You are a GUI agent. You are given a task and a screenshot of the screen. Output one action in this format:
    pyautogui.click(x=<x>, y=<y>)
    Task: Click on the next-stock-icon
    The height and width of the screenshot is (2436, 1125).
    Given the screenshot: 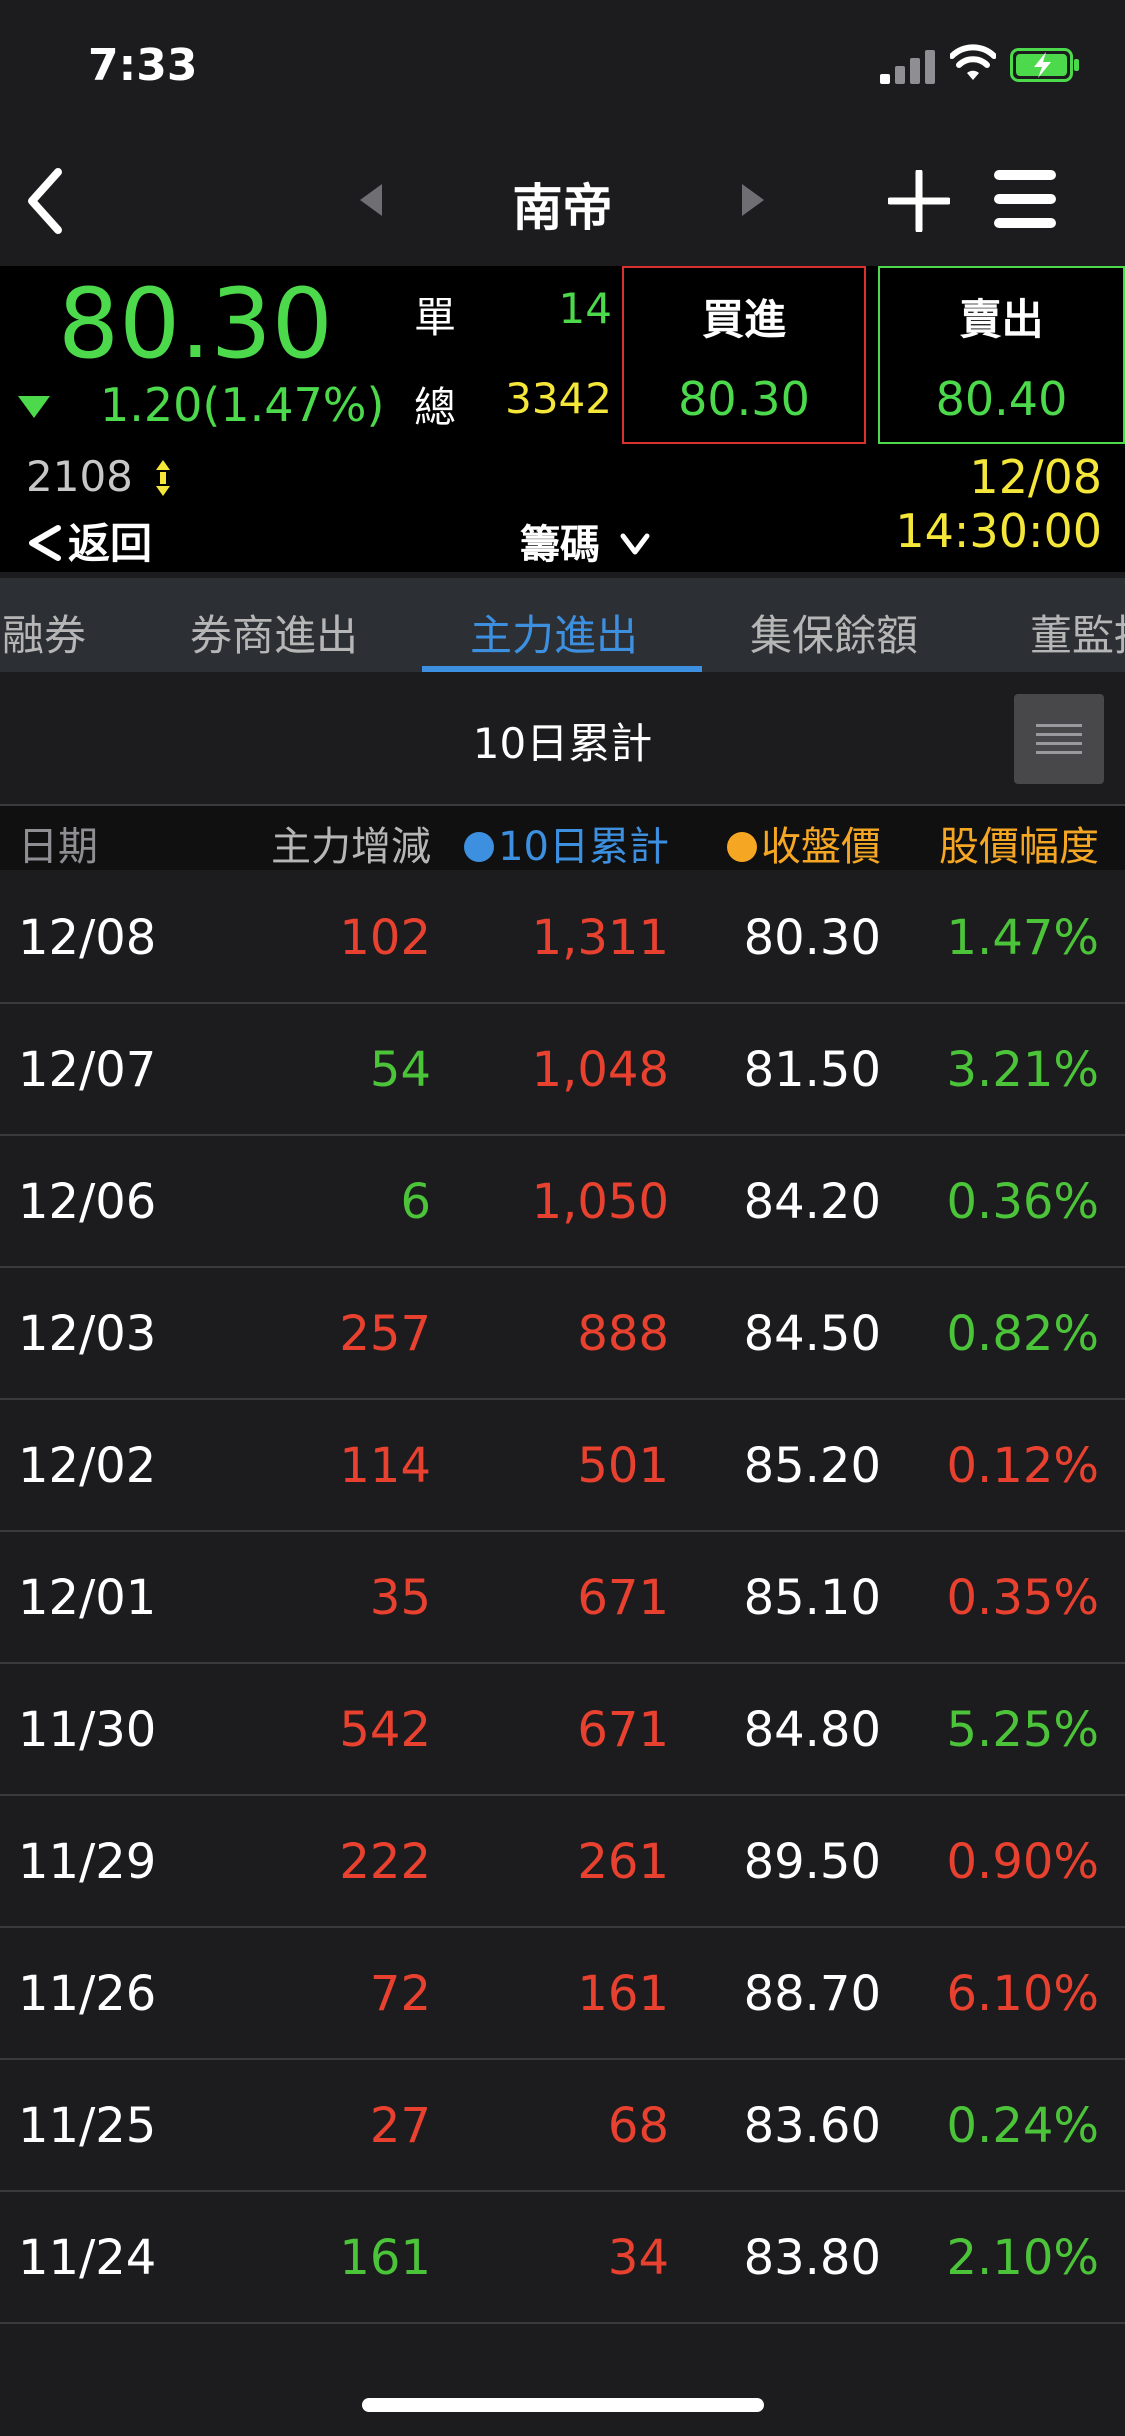 What is the action you would take?
    pyautogui.click(x=753, y=200)
    